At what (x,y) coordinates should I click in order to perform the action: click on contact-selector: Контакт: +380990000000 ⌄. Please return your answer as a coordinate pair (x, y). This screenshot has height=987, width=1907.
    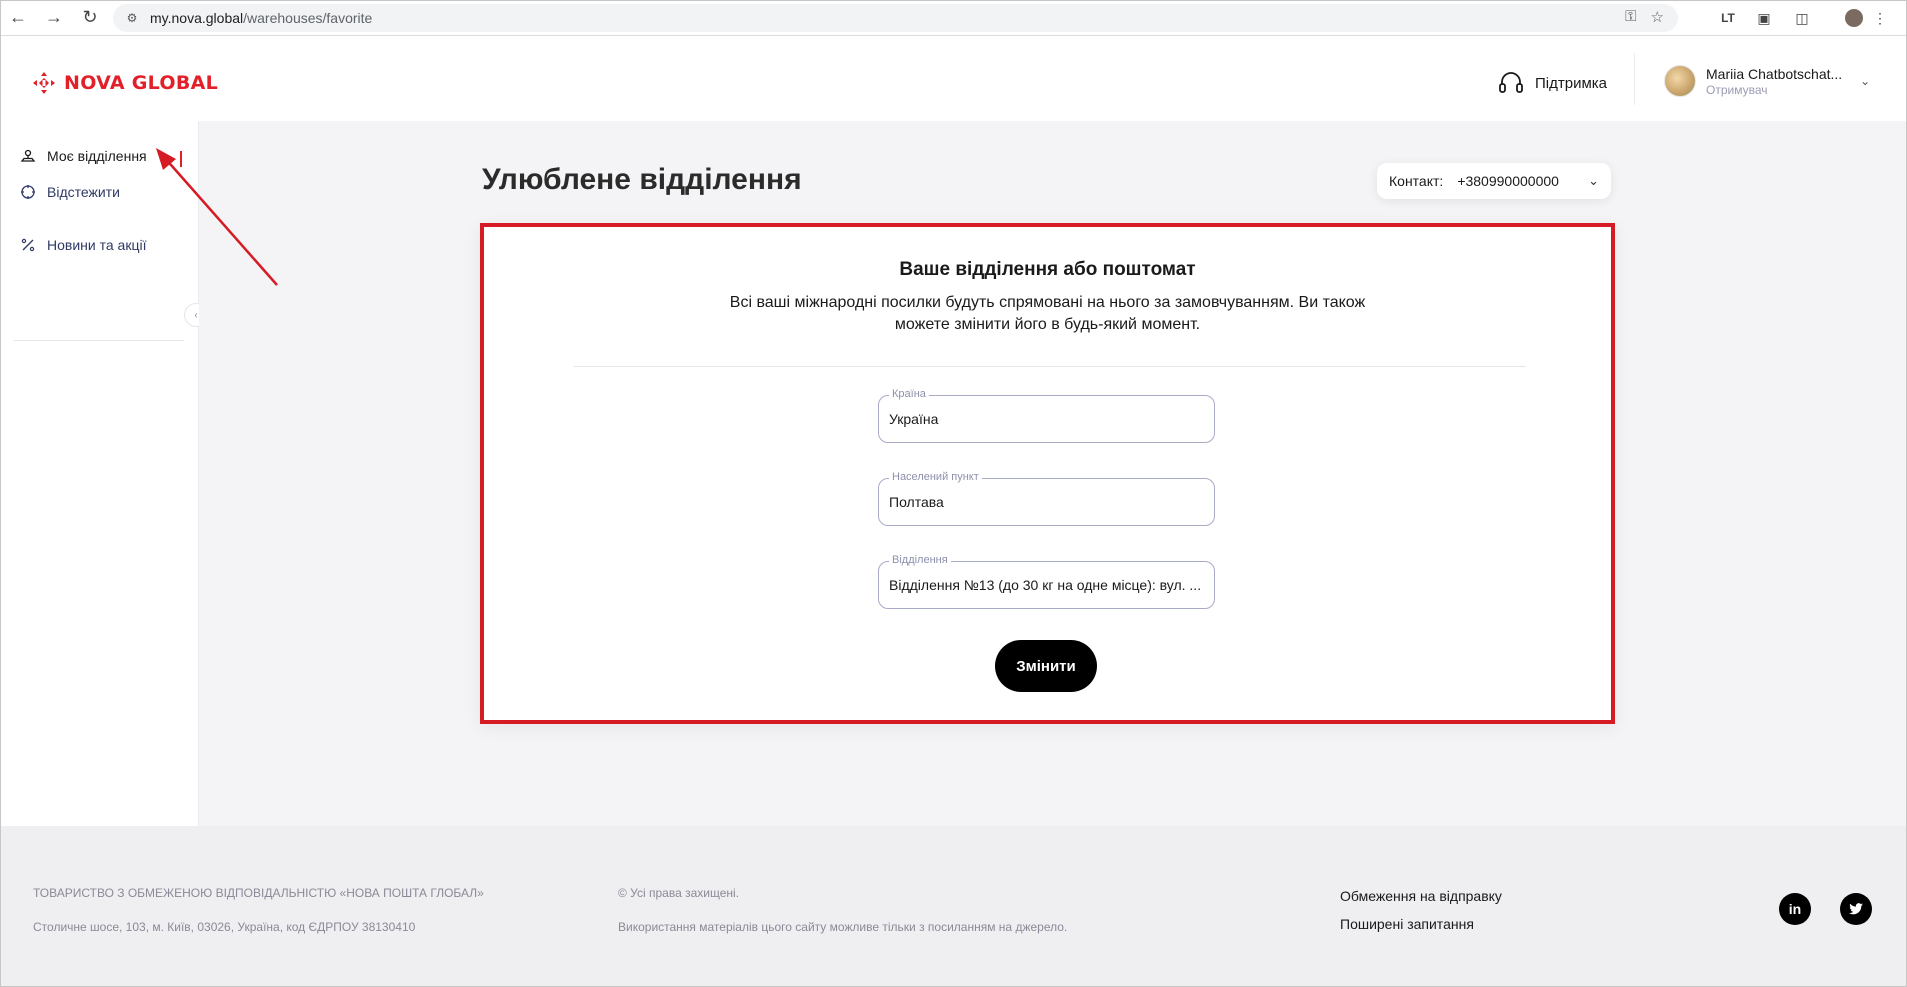
    Looking at the image, I should click on (1494, 181).